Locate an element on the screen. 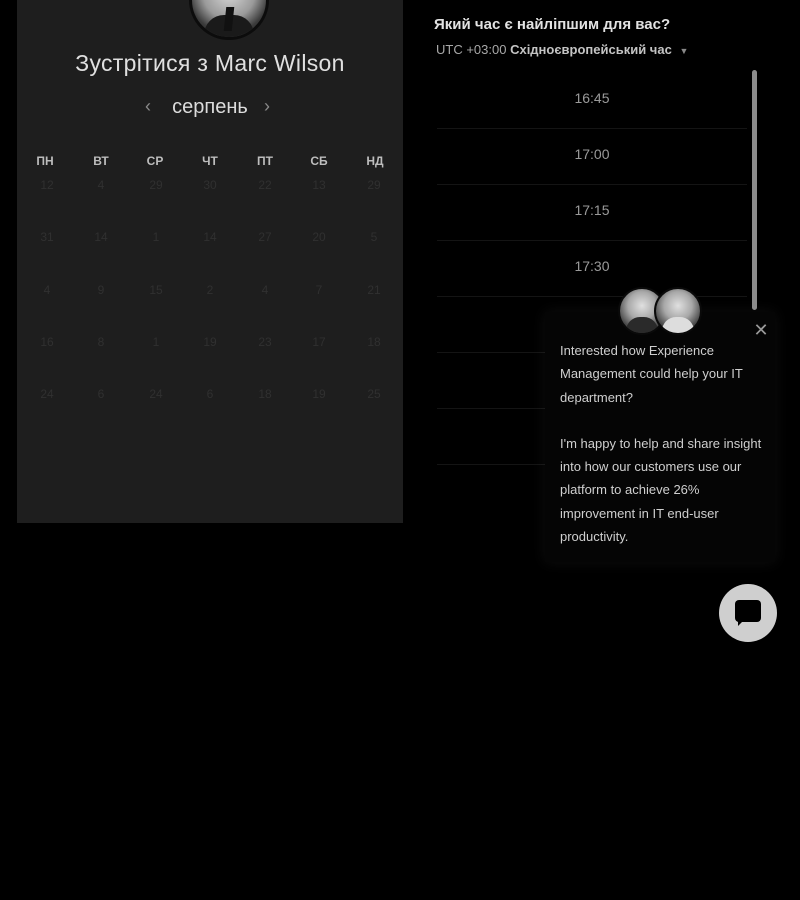 This screenshot has height=900, width=800. calendar-day: 25 is located at coordinates (374, 394).